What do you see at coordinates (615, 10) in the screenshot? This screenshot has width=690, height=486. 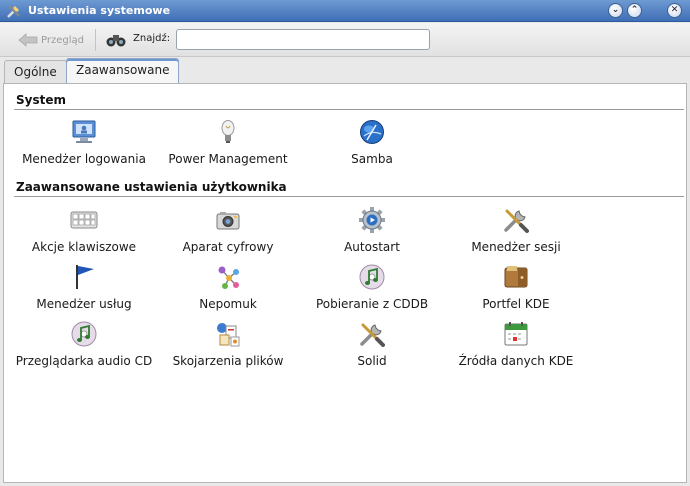 I see `minimize-button: ⌄` at bounding box center [615, 10].